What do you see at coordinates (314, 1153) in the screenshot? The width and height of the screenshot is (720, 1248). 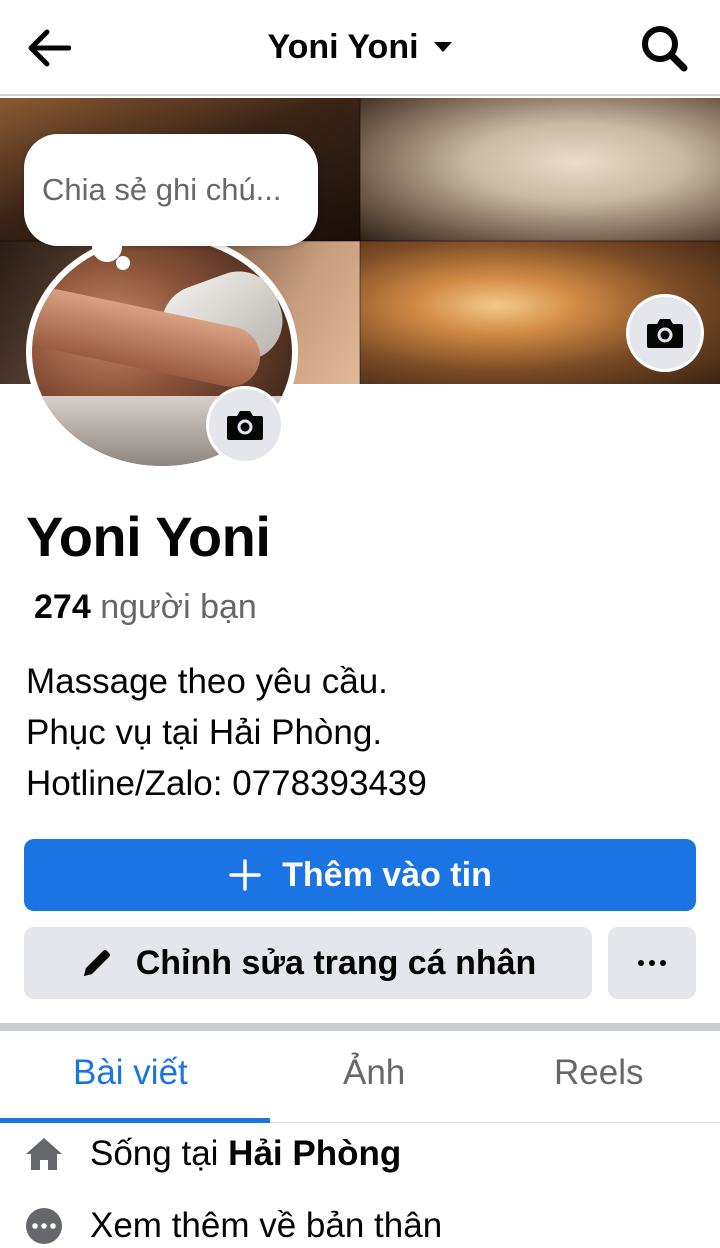 I see `lives-in-city: Hải Phòng` at bounding box center [314, 1153].